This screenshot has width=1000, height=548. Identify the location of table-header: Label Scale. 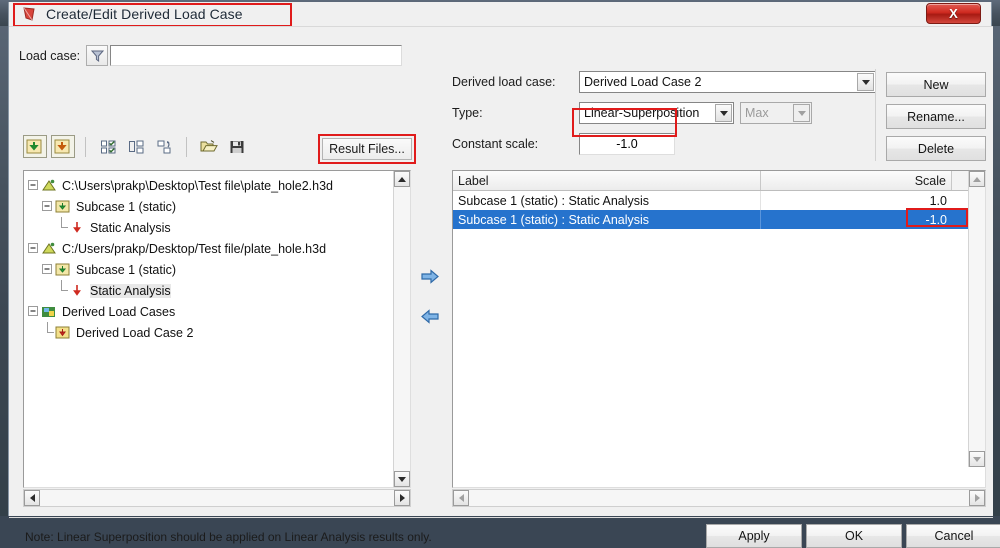
(719, 181).